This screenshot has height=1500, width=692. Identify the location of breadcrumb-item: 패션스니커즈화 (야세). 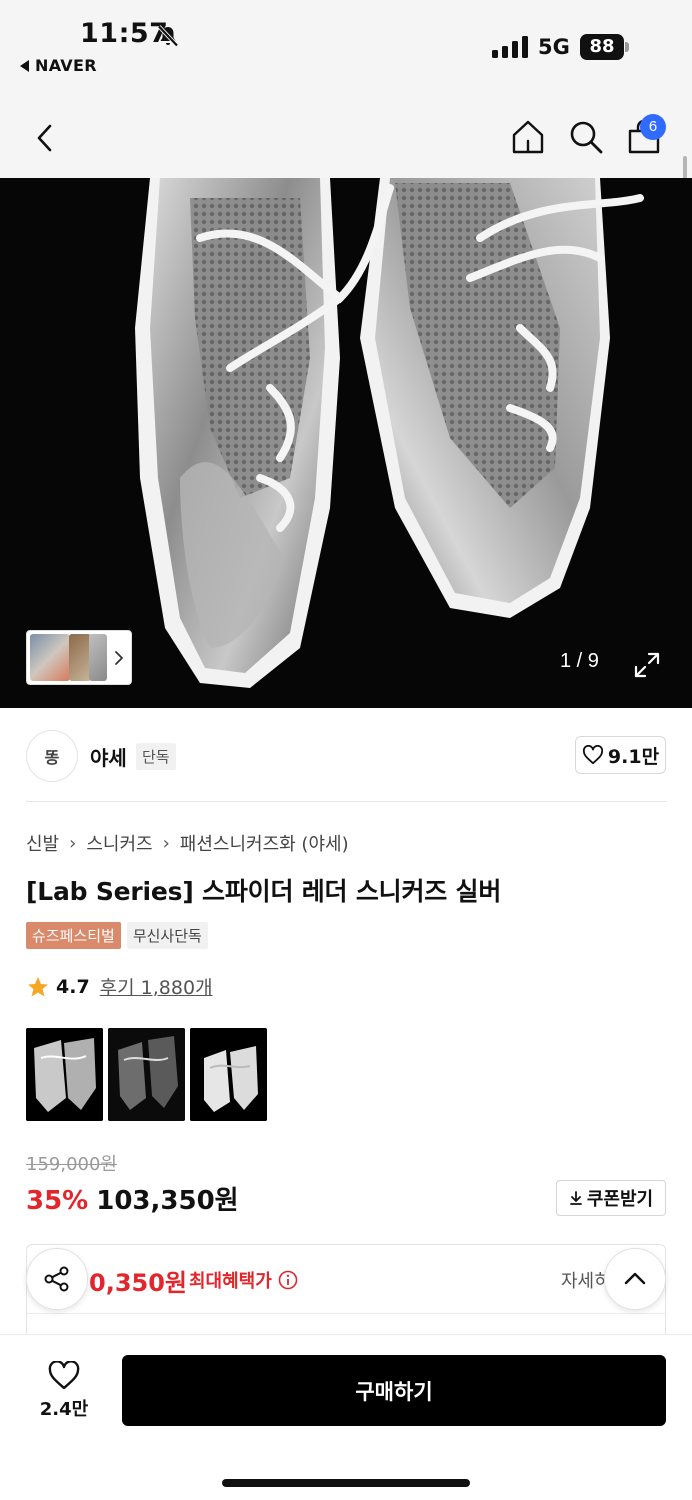
(264, 843).